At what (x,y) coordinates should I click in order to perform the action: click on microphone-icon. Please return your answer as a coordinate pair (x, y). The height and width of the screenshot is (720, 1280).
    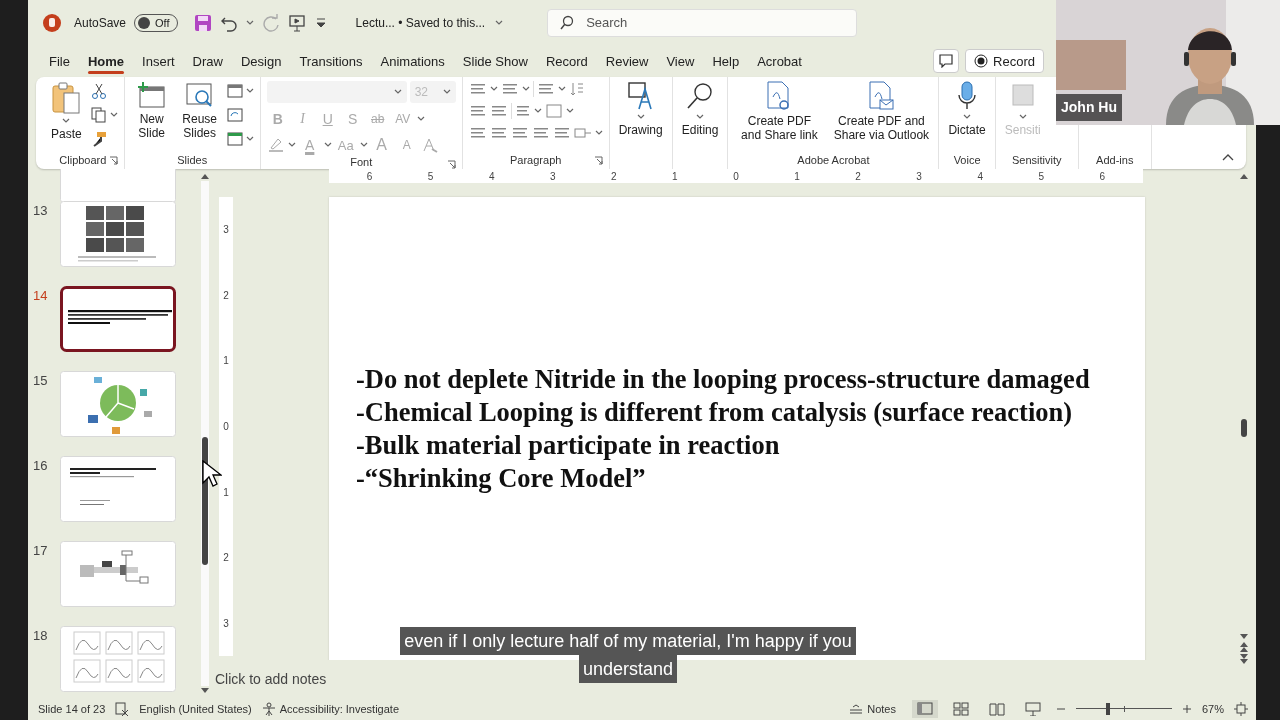
    Looking at the image, I should click on (967, 96).